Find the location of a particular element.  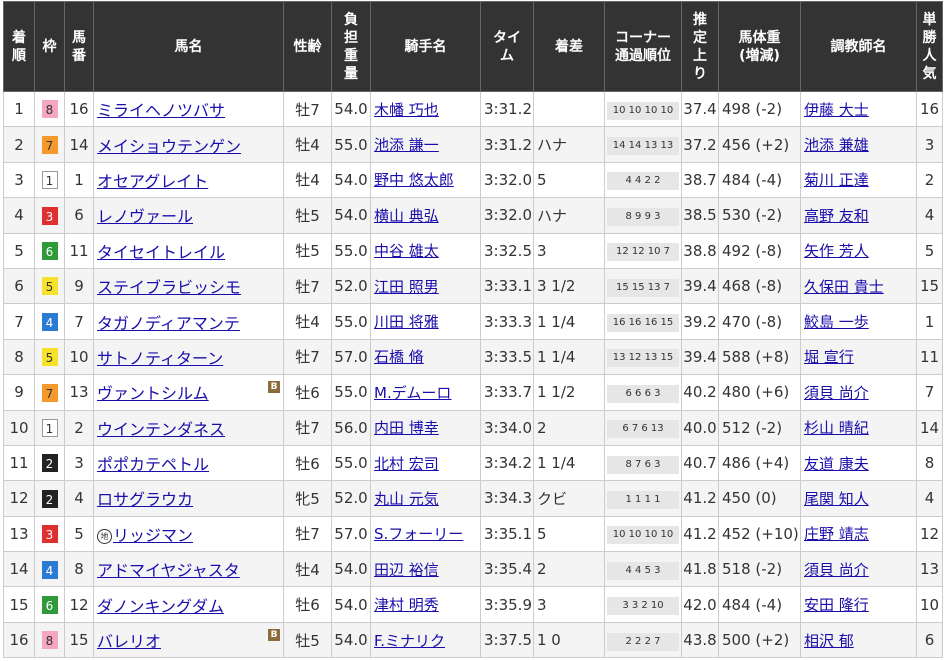

trainer-link: 安田 隆行 is located at coordinates (836, 605).